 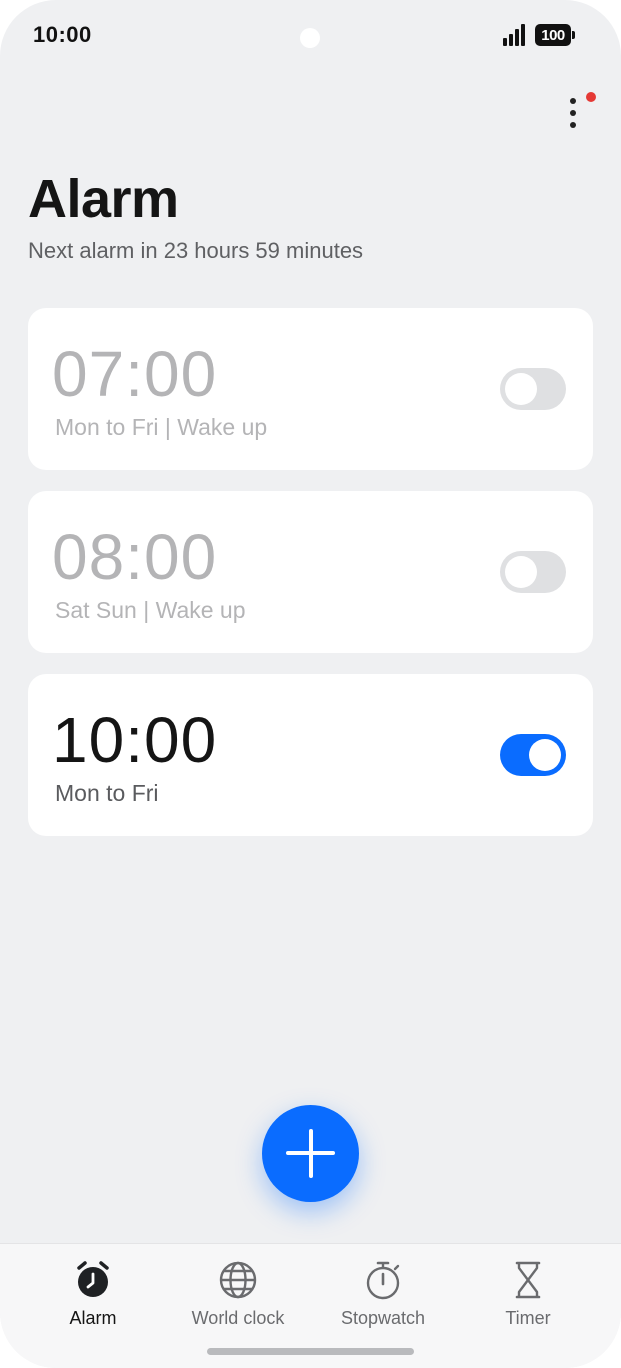 I want to click on tab-label: Timer, so click(x=528, y=1318).